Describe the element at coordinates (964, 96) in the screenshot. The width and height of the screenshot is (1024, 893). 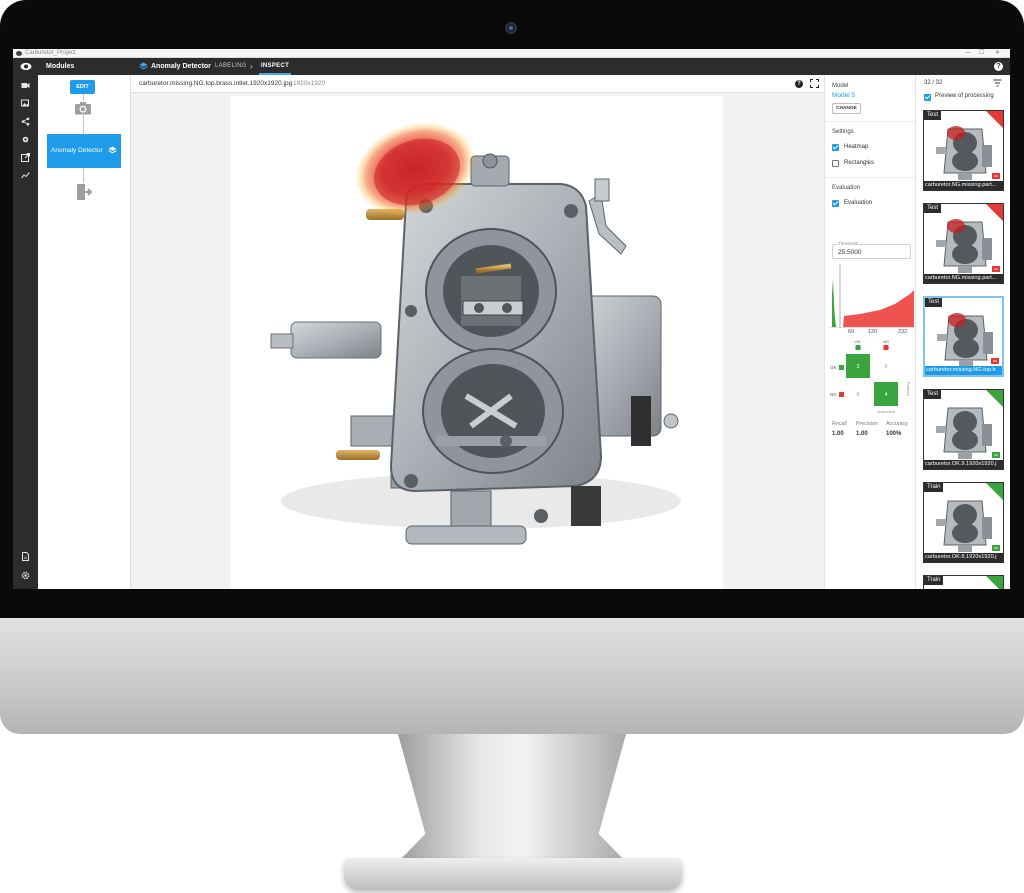
I see `preview-processing-label: Preview of processing` at that location.